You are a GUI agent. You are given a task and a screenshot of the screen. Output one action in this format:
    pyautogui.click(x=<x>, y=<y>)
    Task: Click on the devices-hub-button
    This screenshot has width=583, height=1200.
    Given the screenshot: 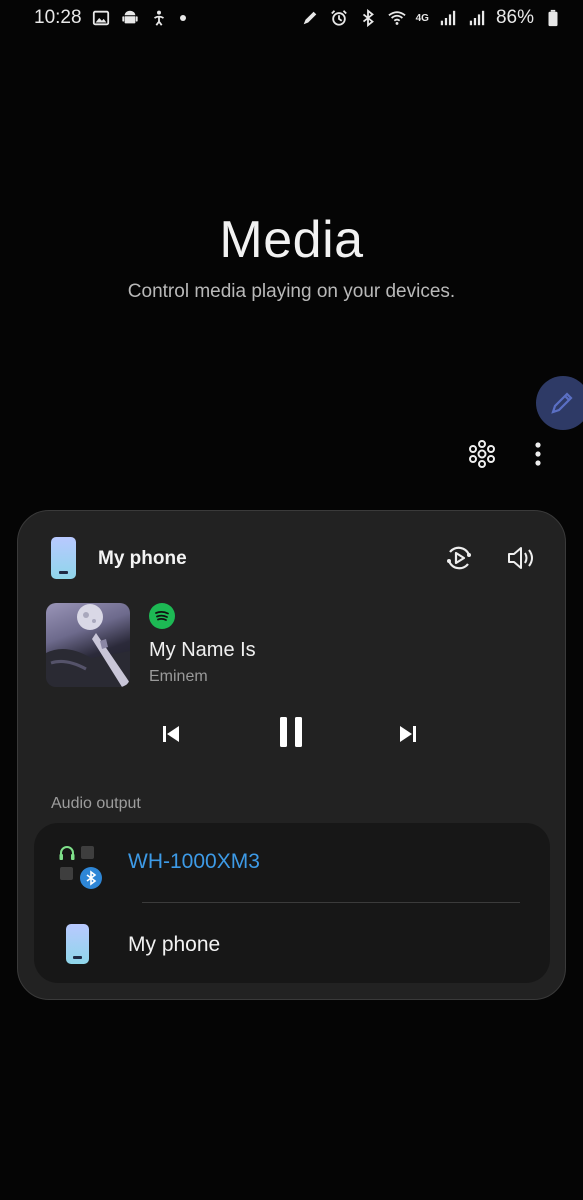 What is the action you would take?
    pyautogui.click(x=482, y=454)
    